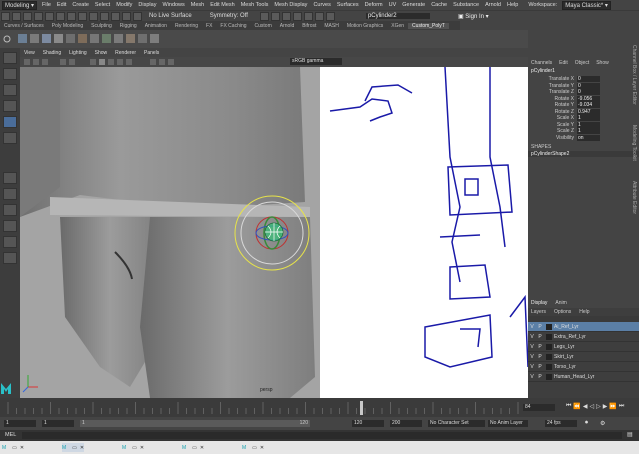  What do you see at coordinates (592, 406) in the screenshot?
I see `play-backwards-icon: ◁` at bounding box center [592, 406].